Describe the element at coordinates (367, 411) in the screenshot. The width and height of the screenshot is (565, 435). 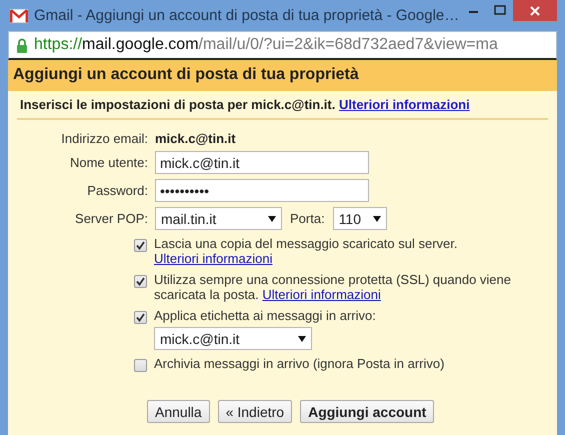
I see `dialog-button: Aggiungi account` at that location.